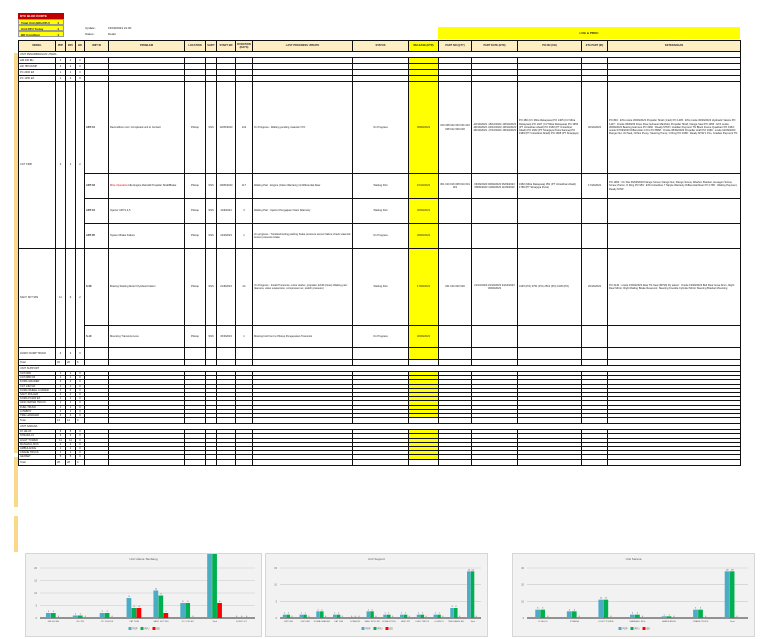 The width and height of the screenshot is (768, 639). What do you see at coordinates (455, 127) in the screenshot?
I see `part-cell: 016 008 022 003 001 010 008 012 009 018` at bounding box center [455, 127].